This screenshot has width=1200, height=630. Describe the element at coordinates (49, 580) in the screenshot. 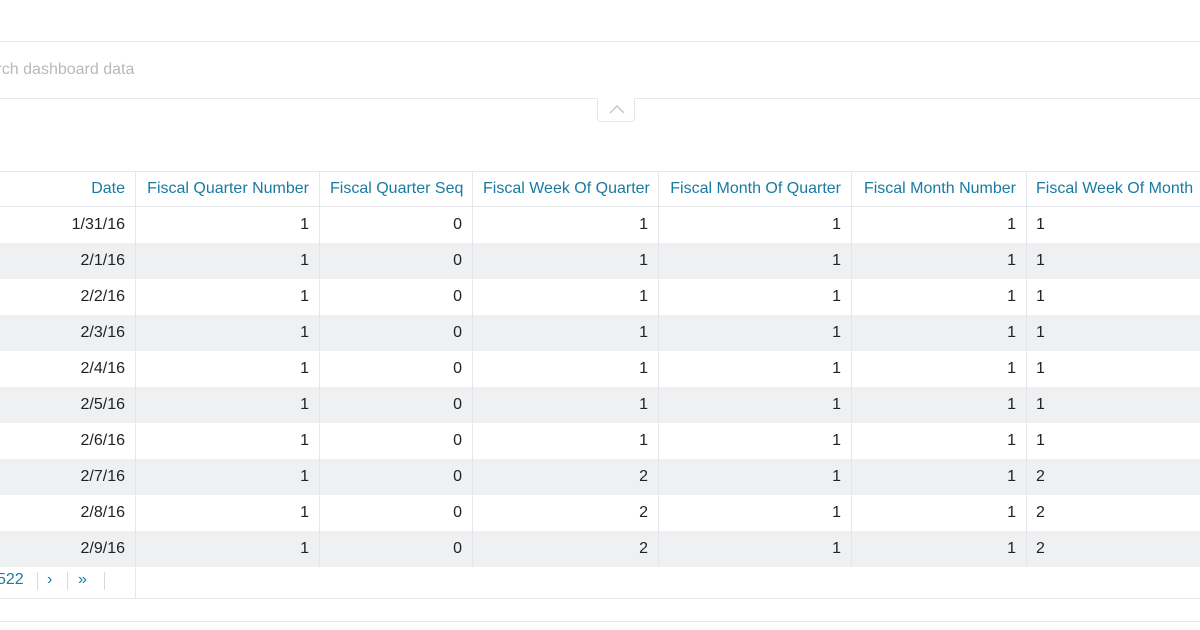

I see `next-page-button: ›` at that location.